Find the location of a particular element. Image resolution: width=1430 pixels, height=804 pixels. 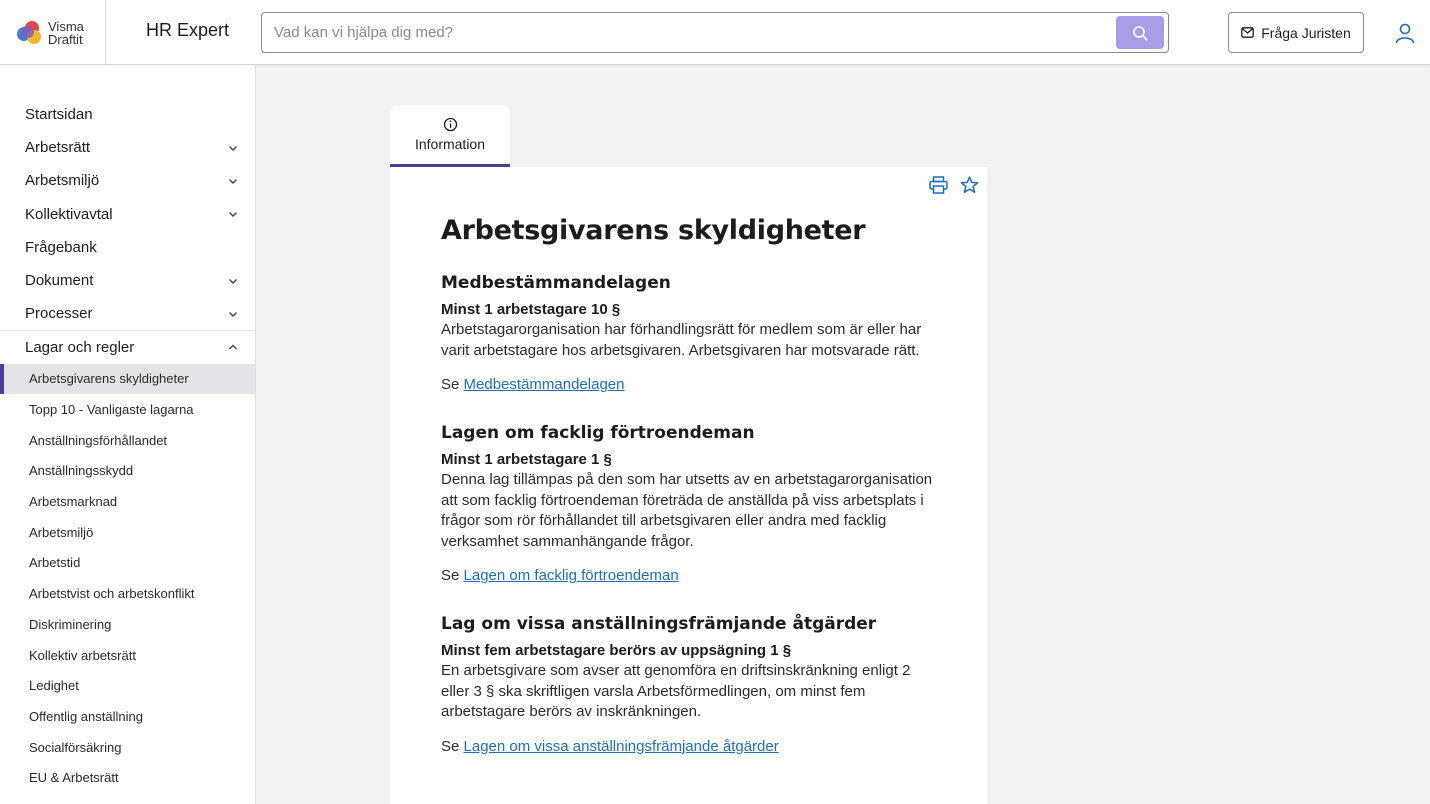

section-subheading: Minst 1 arbetstagare 10 § is located at coordinates (531, 309).